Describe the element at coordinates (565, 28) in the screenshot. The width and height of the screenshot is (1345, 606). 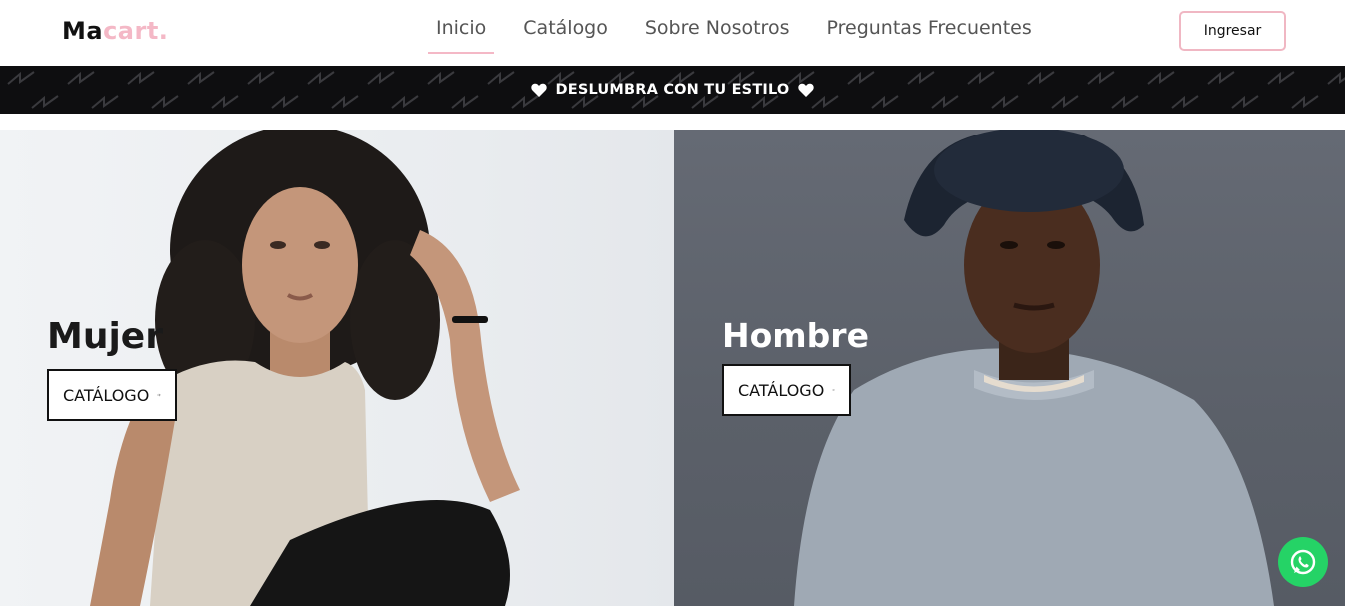
I see `nav-link-catalogo: Catálogo` at that location.